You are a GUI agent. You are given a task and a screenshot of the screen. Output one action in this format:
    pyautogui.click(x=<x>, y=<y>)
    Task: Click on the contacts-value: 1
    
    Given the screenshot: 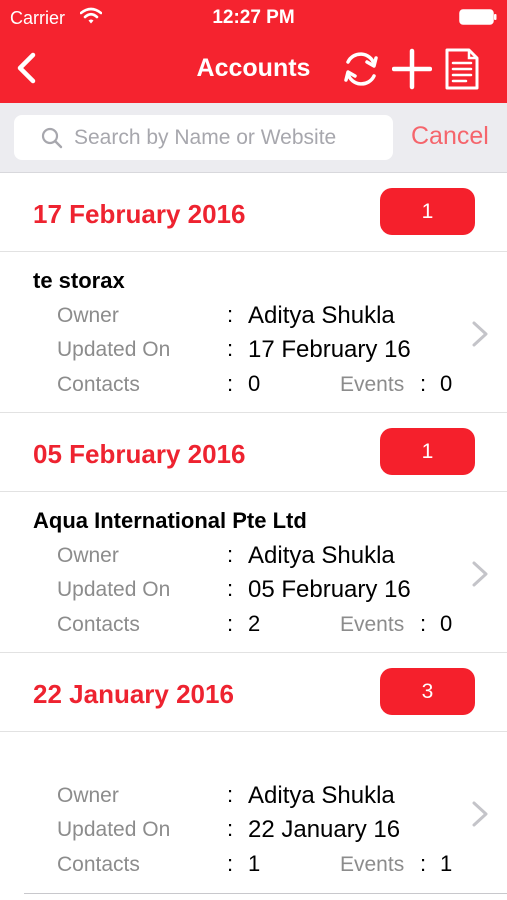 What is the action you would take?
    pyautogui.click(x=254, y=863)
    